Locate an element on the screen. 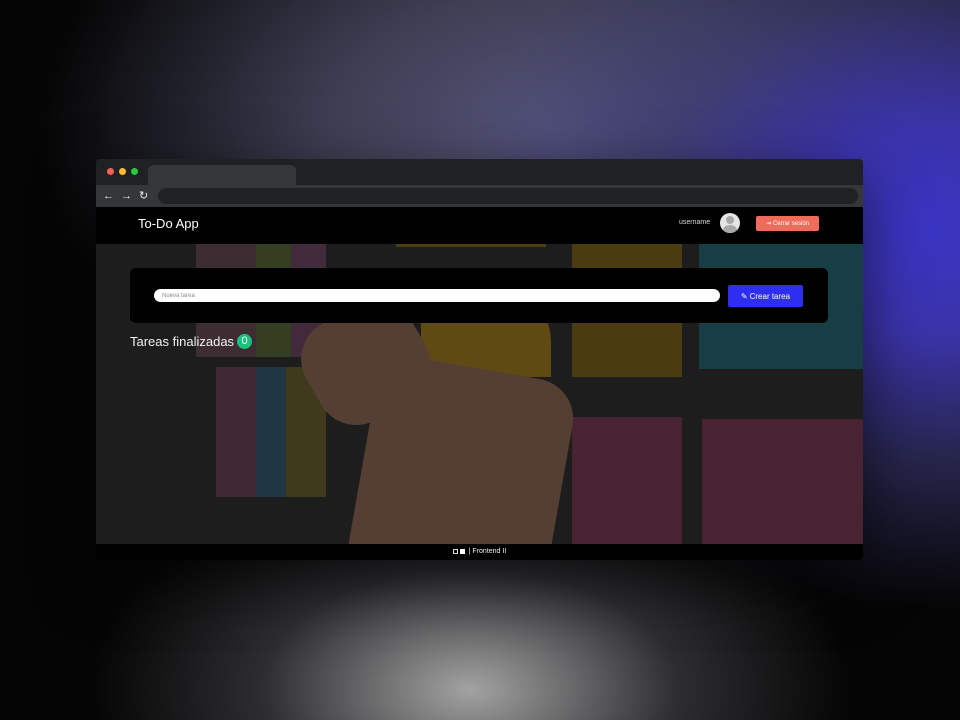  forward-arrow-icon: → is located at coordinates (126, 196).